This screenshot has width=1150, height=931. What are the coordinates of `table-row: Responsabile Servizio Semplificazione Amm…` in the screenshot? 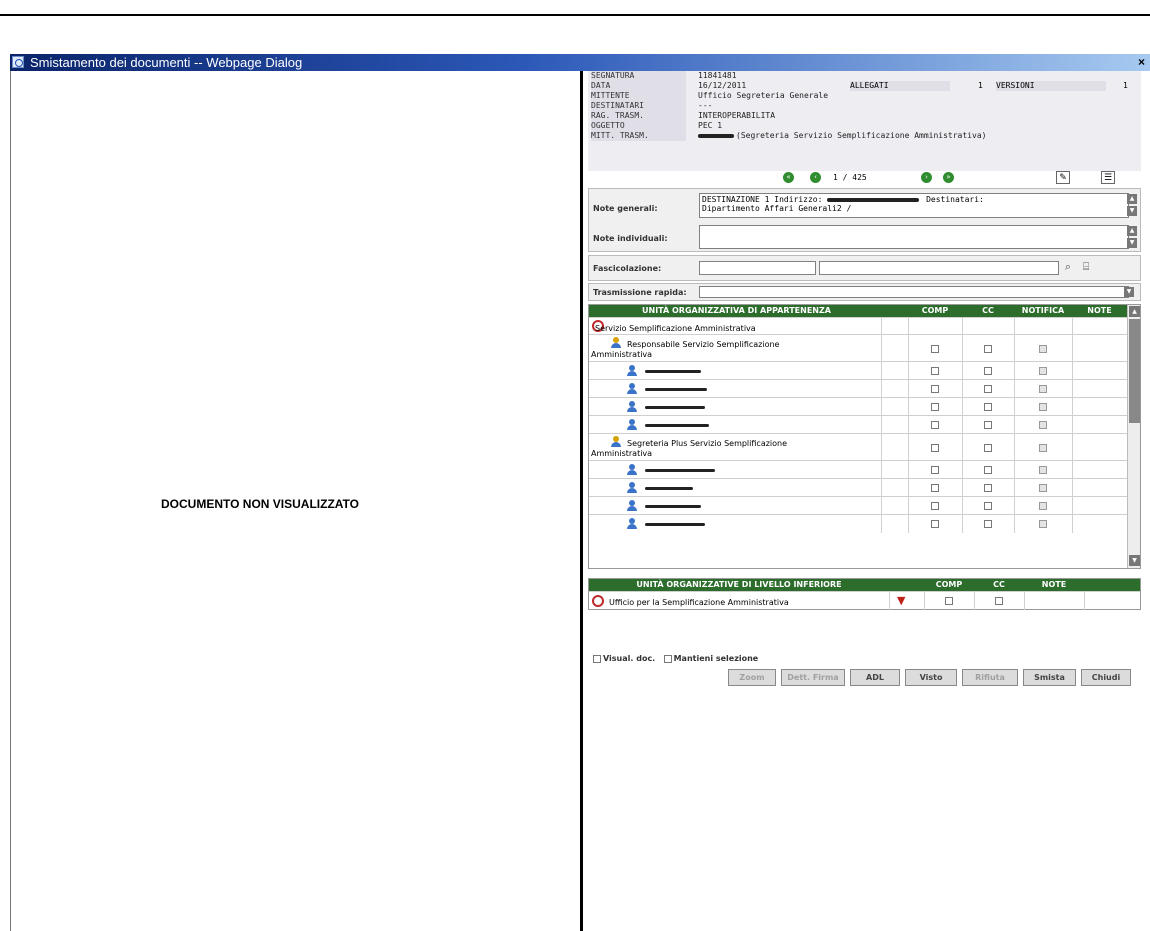 It's located at (858, 348).